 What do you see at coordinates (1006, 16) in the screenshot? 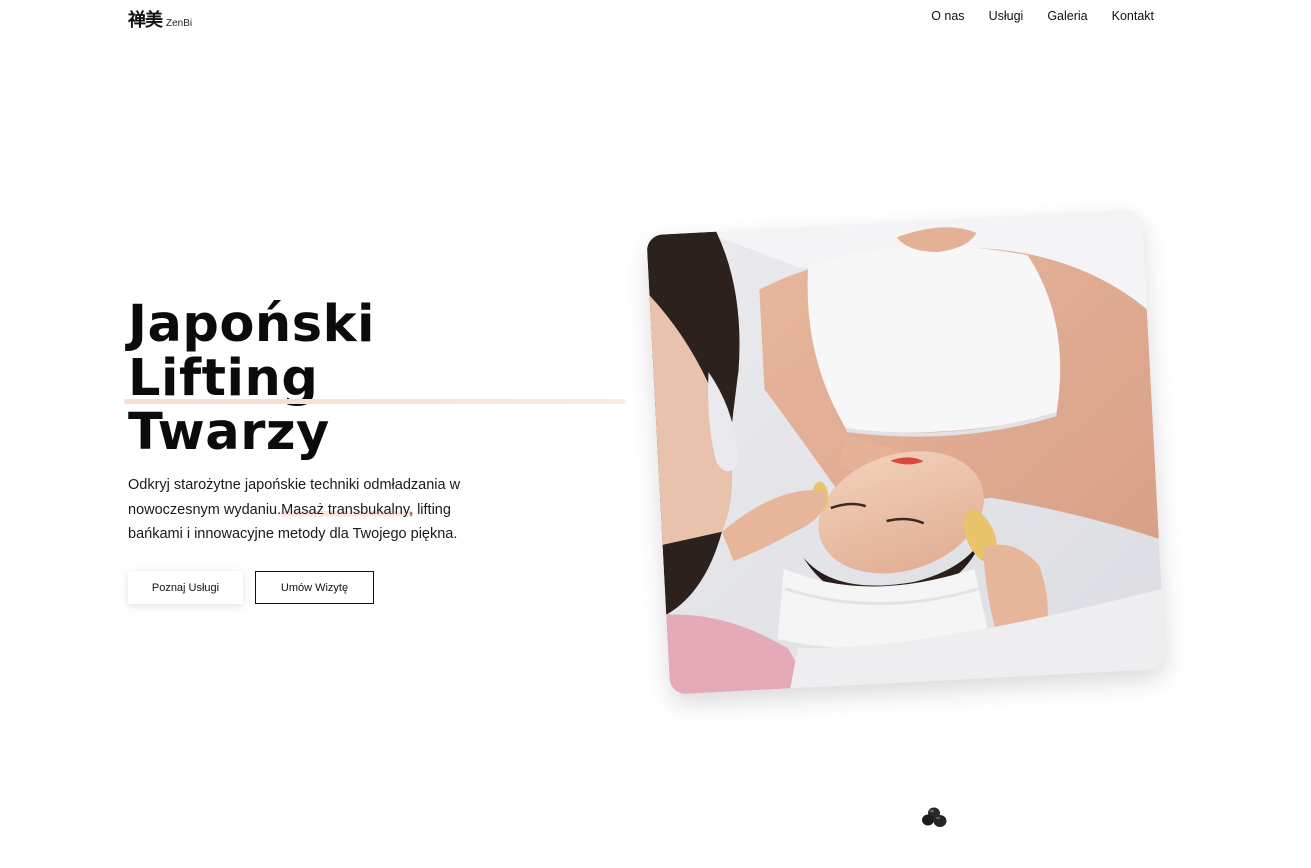
I see `nav-link-uslugi: Usługi` at bounding box center [1006, 16].